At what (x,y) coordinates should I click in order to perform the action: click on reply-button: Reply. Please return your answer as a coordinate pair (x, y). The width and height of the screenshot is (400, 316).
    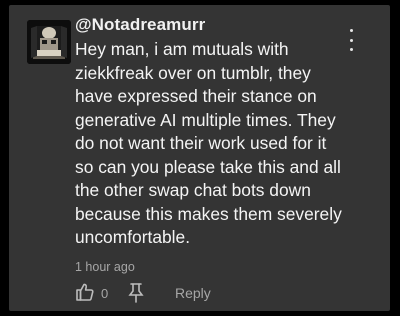
    Looking at the image, I should click on (193, 293).